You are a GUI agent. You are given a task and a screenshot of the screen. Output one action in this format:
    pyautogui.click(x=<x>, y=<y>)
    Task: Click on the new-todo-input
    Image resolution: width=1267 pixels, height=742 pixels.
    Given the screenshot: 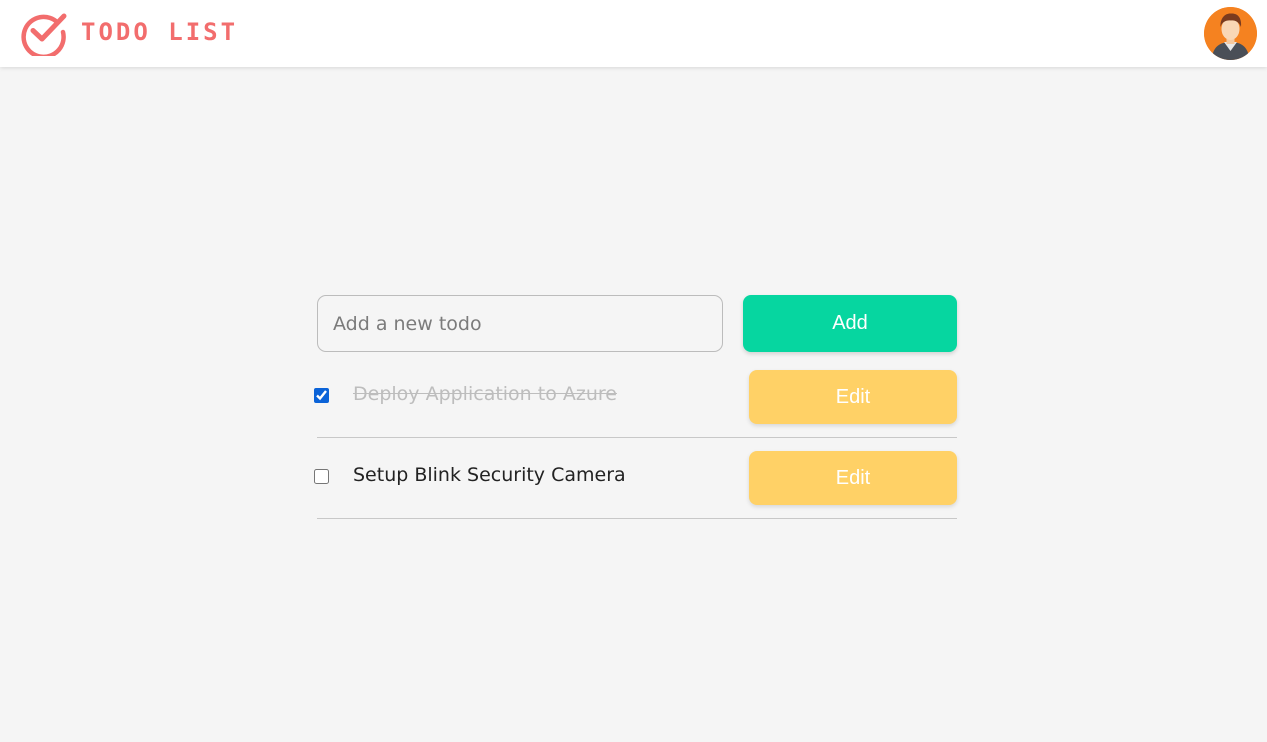 What is the action you would take?
    pyautogui.click(x=520, y=323)
    